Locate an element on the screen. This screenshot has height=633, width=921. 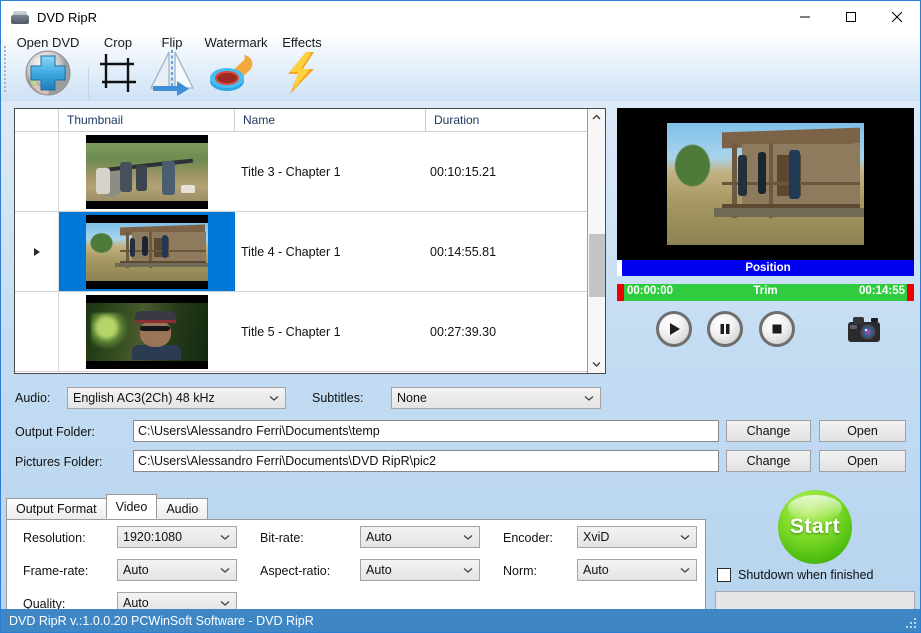
output-folder-label: Output Folder: is located at coordinates (55, 432).